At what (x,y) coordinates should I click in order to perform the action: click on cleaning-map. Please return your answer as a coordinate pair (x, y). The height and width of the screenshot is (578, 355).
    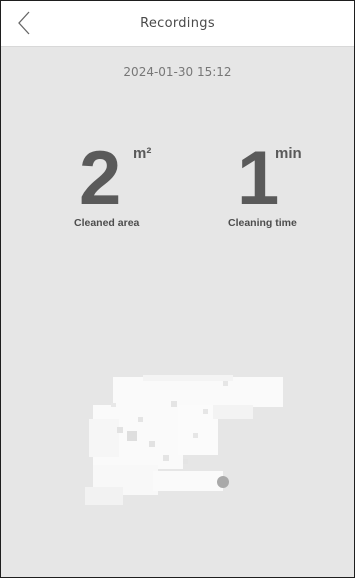
    Looking at the image, I should click on (184, 440).